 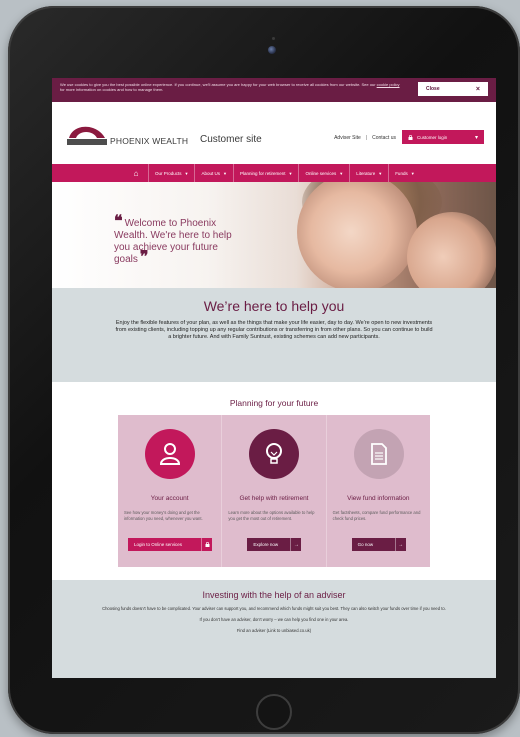 I want to click on explore-now-button: Explore now →, so click(x=274, y=544).